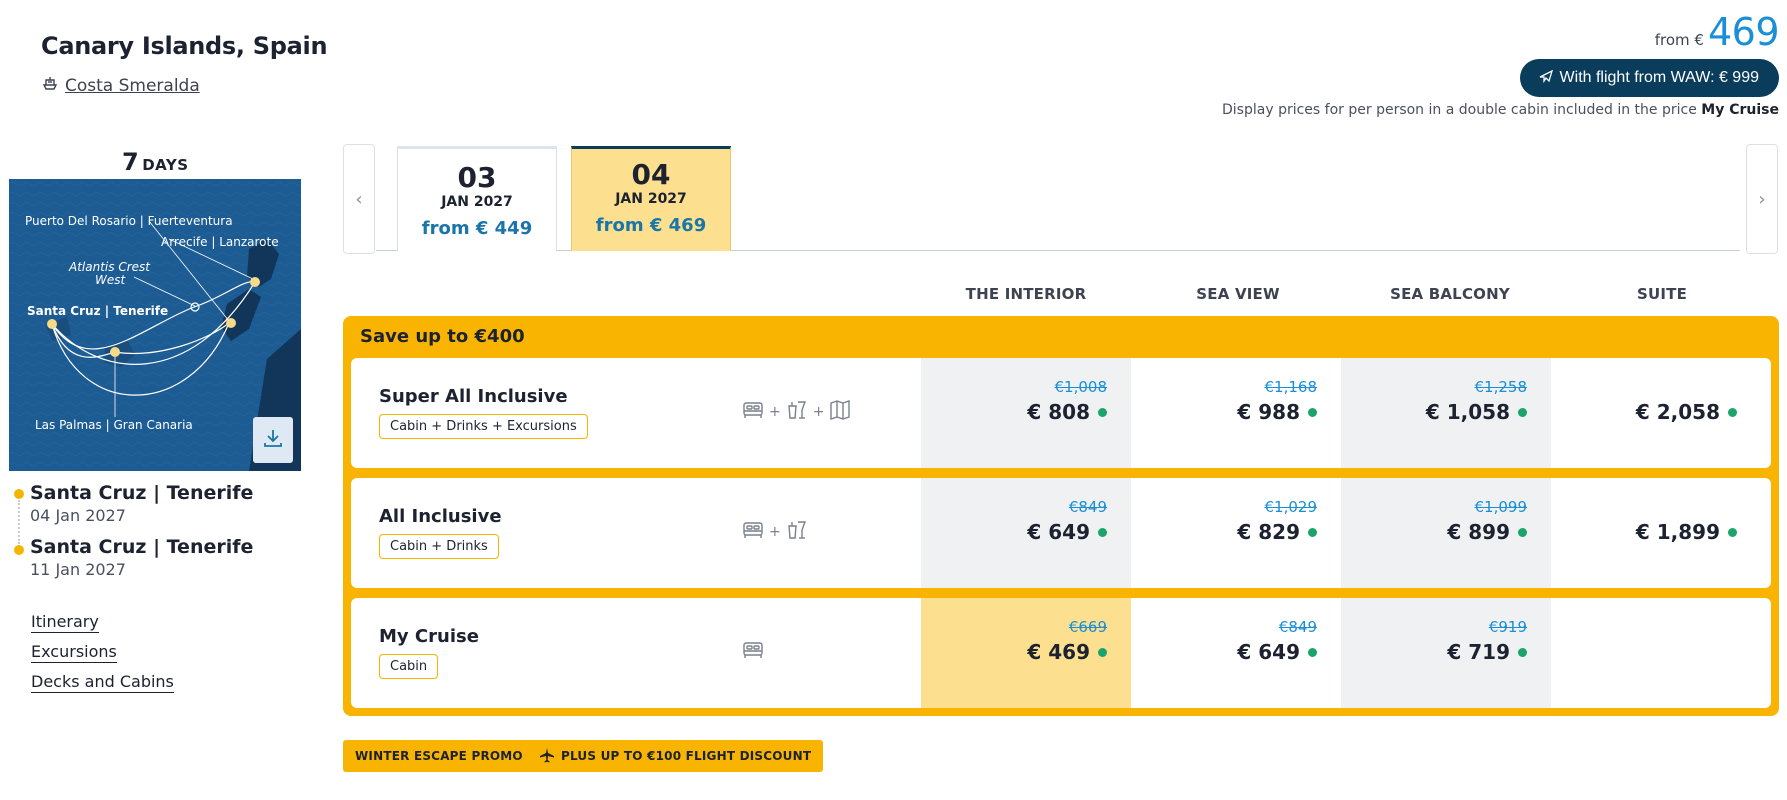 This screenshot has width=1787, height=800. Describe the element at coordinates (1026, 294) in the screenshot. I see `column-interior: THE INTERIOR` at that location.